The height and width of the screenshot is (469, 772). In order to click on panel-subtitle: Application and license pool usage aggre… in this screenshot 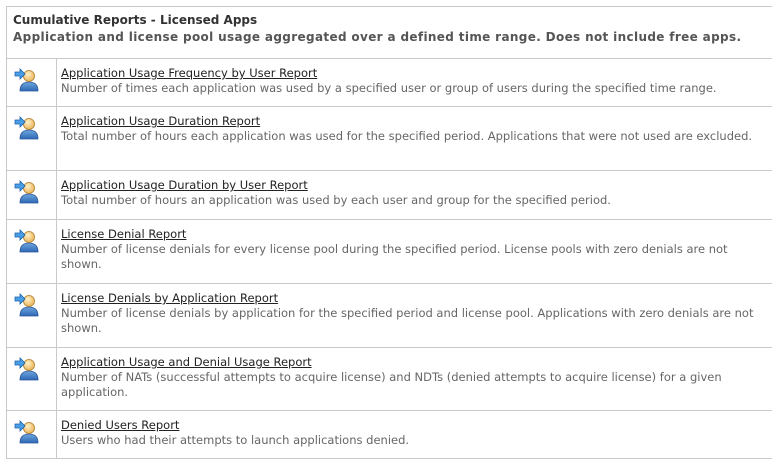, I will do `click(377, 37)`.